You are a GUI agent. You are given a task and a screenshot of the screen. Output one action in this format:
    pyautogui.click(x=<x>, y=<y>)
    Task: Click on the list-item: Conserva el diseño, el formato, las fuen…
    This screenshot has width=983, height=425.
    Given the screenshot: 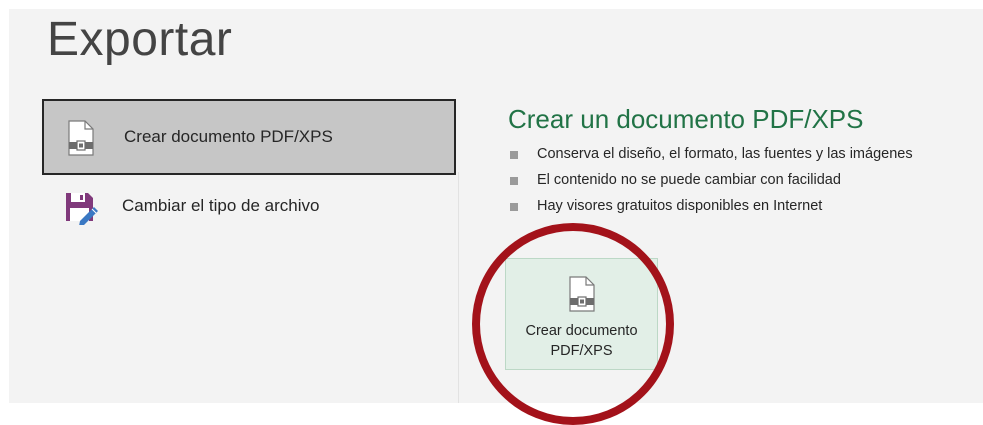 What is the action you would take?
    pyautogui.click(x=711, y=157)
    